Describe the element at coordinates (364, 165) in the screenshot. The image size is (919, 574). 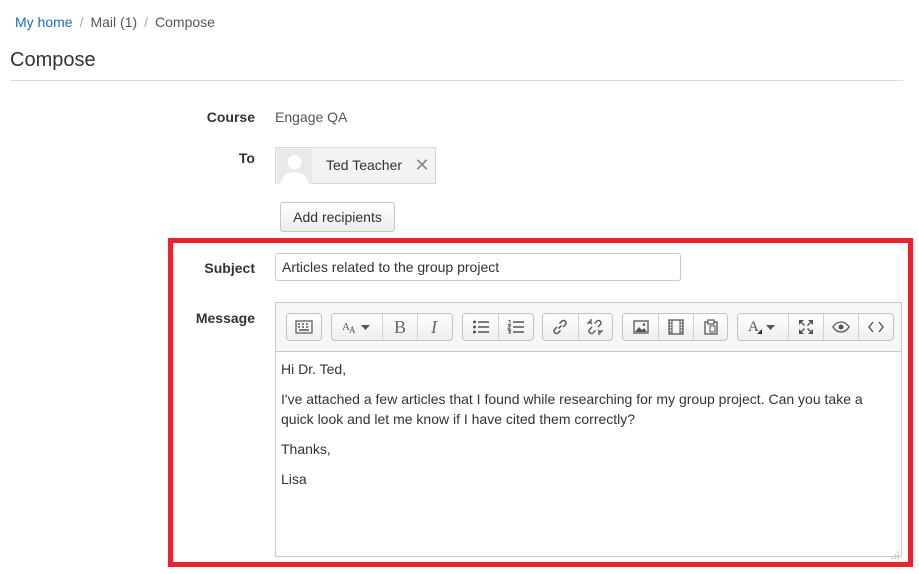
I see `recipient-name: Ted Teacher` at that location.